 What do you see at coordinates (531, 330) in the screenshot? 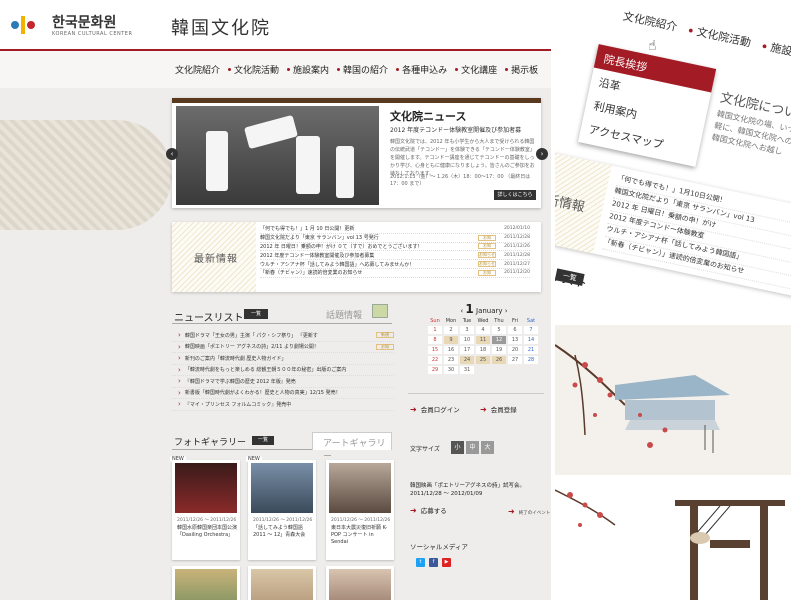
I see `calendar-day-cell: 7` at bounding box center [531, 330].